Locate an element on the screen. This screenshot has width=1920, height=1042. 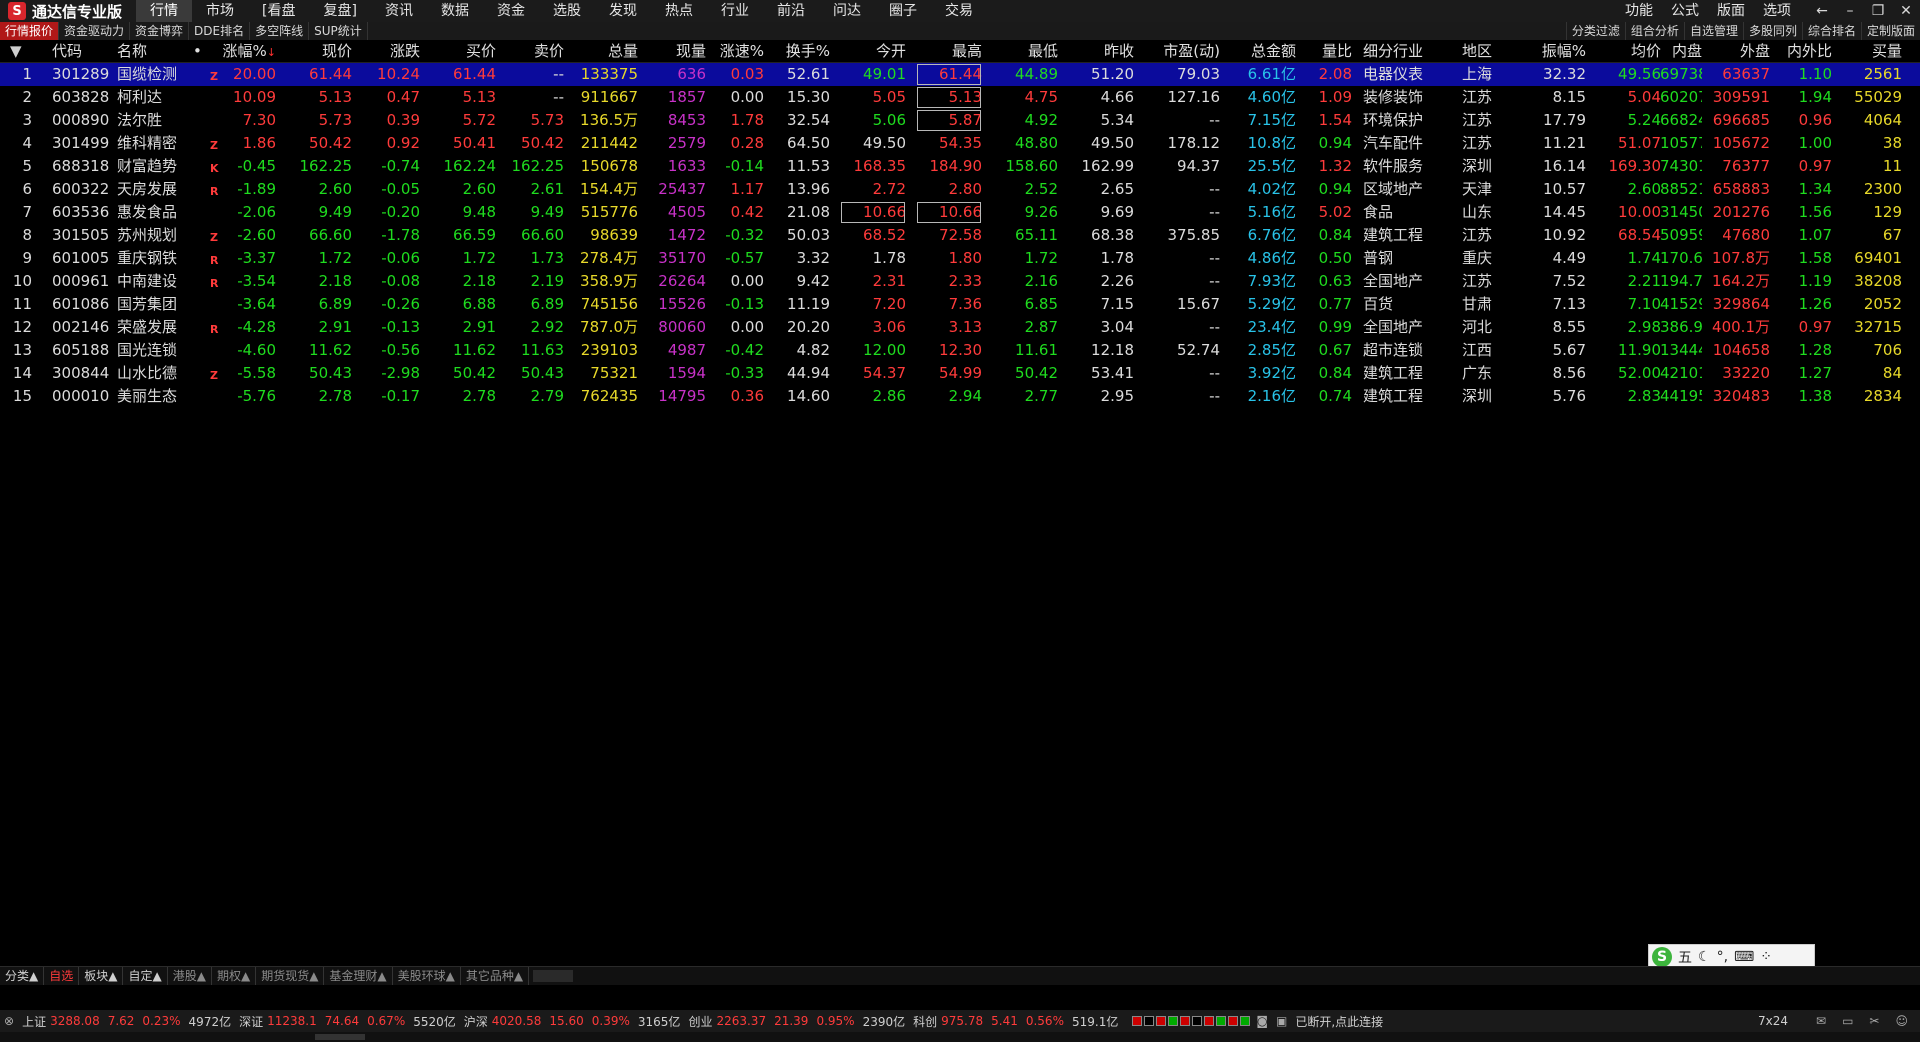
column-header-code: 代码 is located at coordinates (82, 51).